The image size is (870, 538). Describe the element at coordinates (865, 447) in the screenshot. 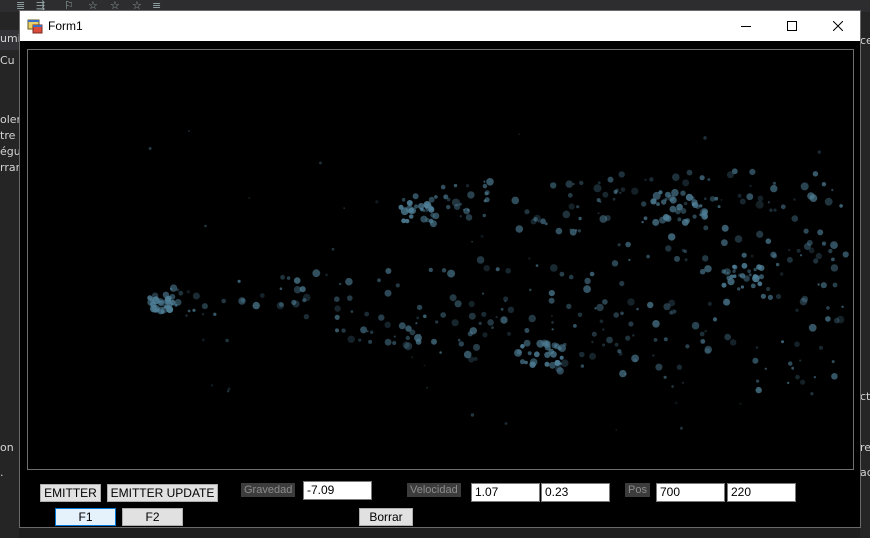

I see `bg-text: re` at that location.